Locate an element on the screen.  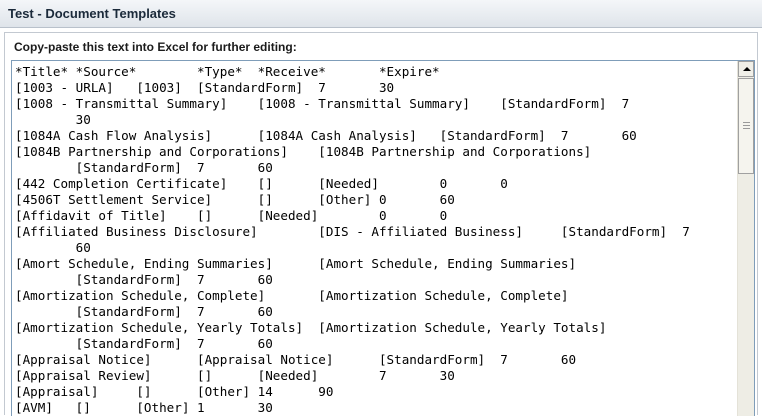
scroll-up-button is located at coordinates (746, 69).